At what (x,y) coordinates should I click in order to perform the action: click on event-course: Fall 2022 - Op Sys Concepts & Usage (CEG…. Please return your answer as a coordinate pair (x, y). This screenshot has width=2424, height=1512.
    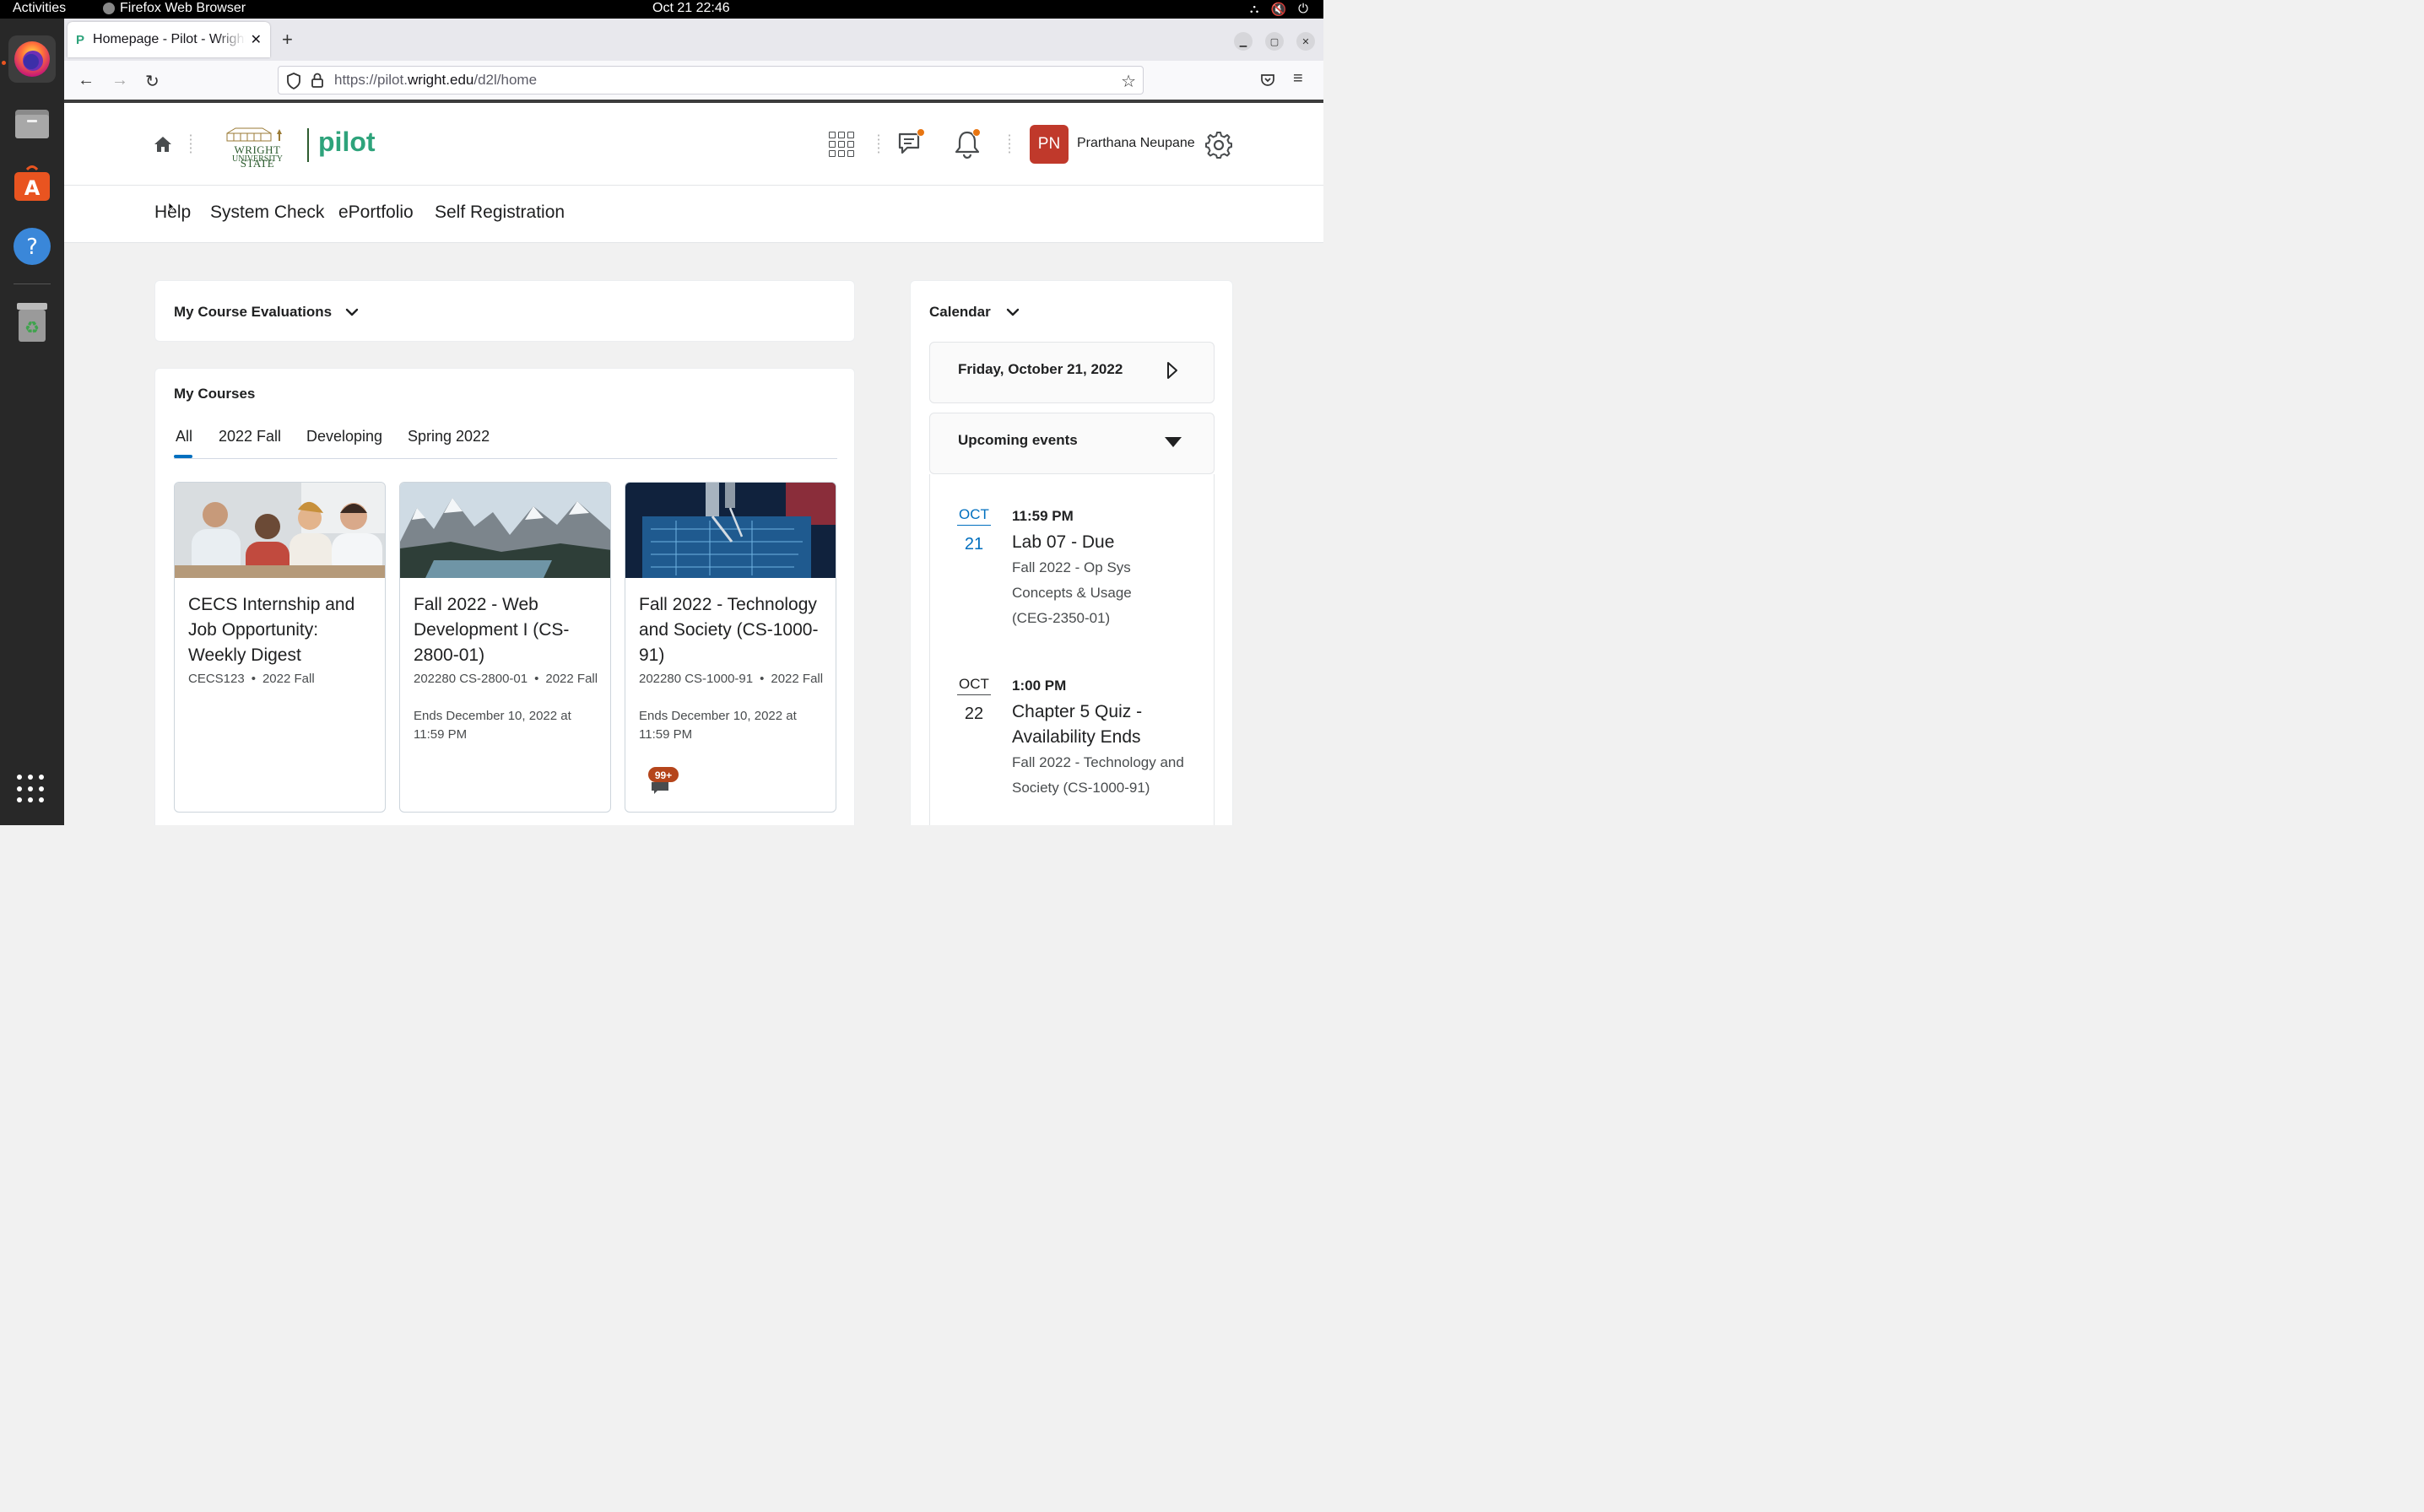
    Looking at the image, I should click on (1072, 592).